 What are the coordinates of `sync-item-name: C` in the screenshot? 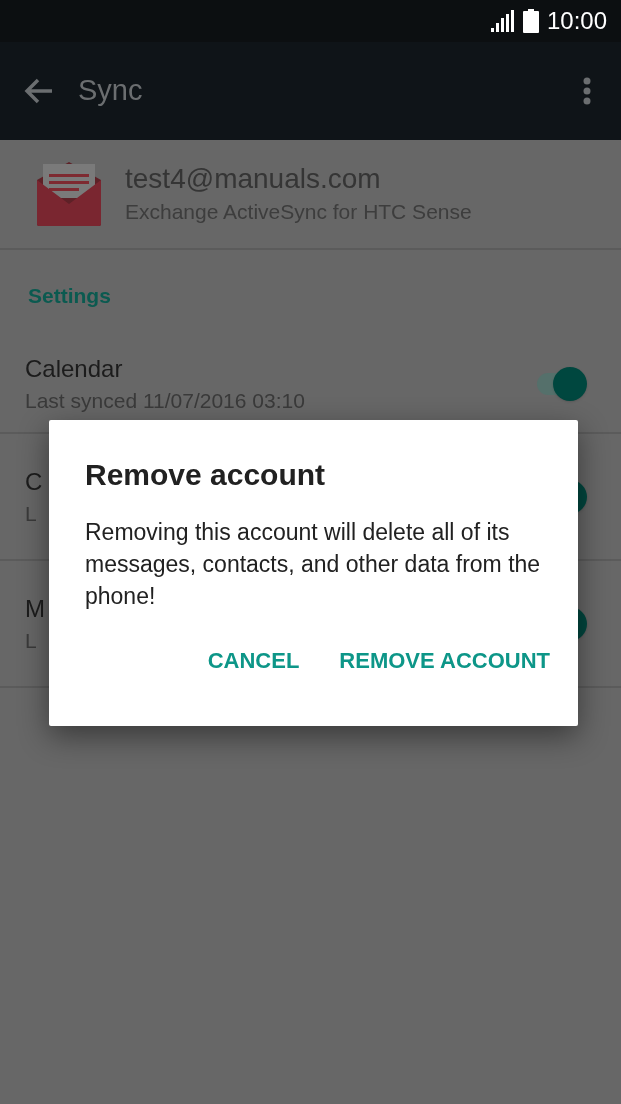 It's located at (34, 481).